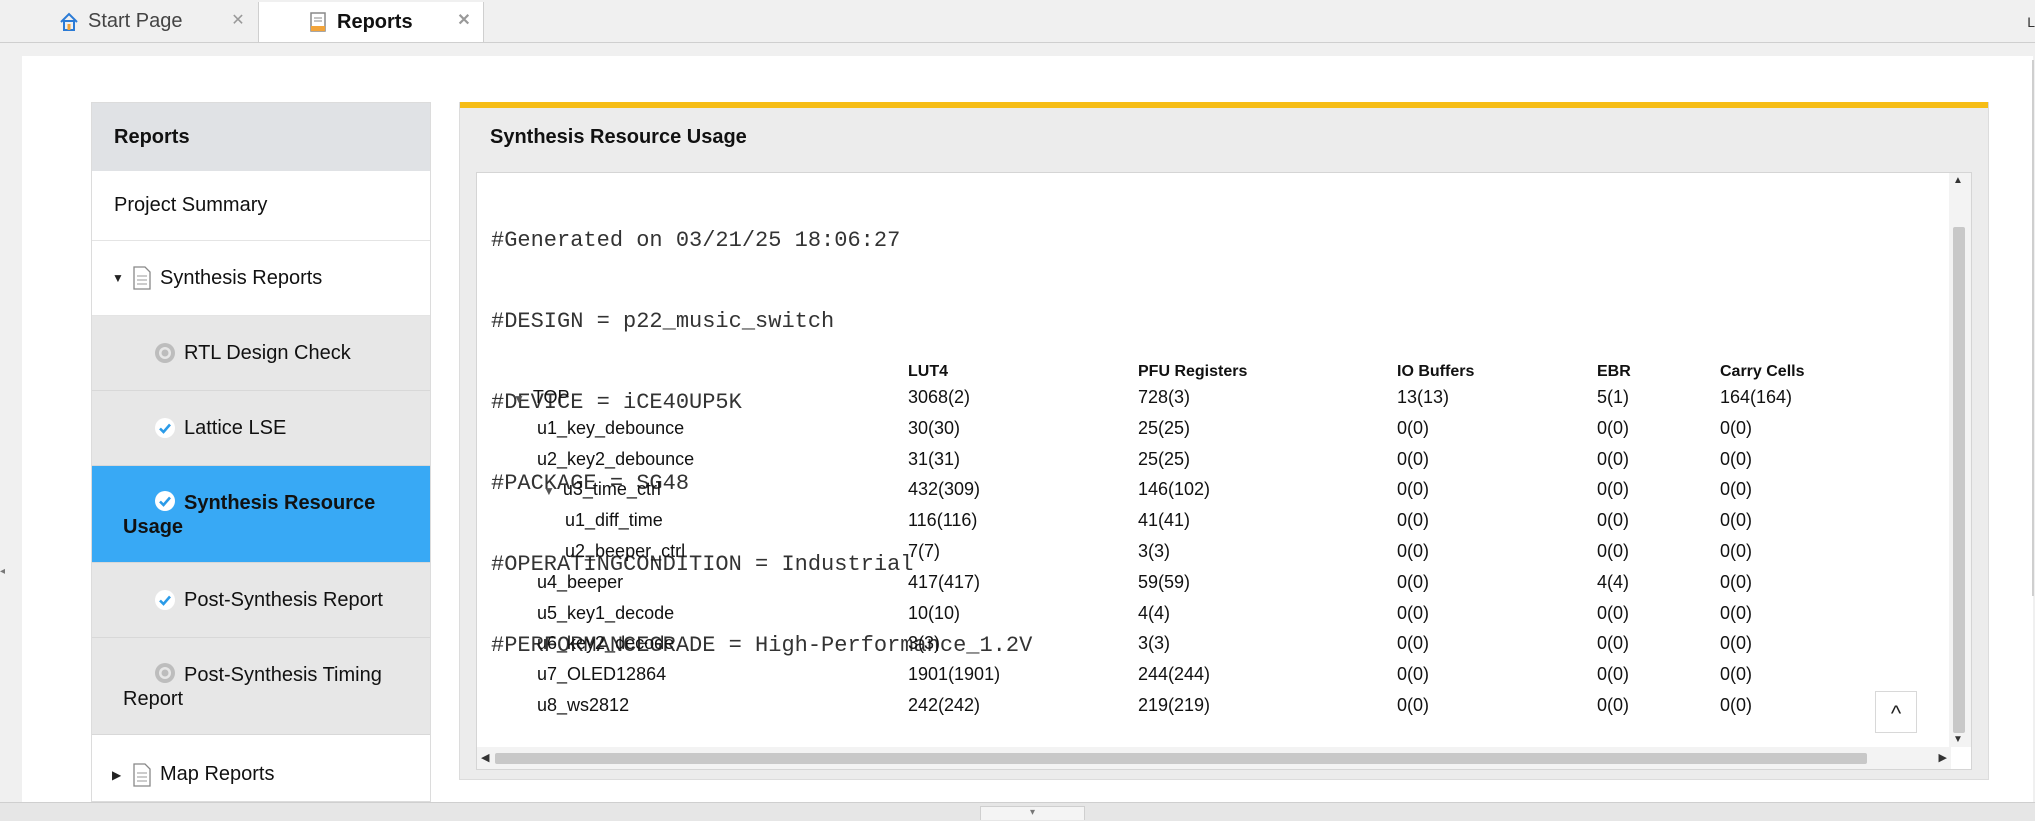  I want to click on horizontal-scrollbar: ◀ ▶, so click(1214, 758).